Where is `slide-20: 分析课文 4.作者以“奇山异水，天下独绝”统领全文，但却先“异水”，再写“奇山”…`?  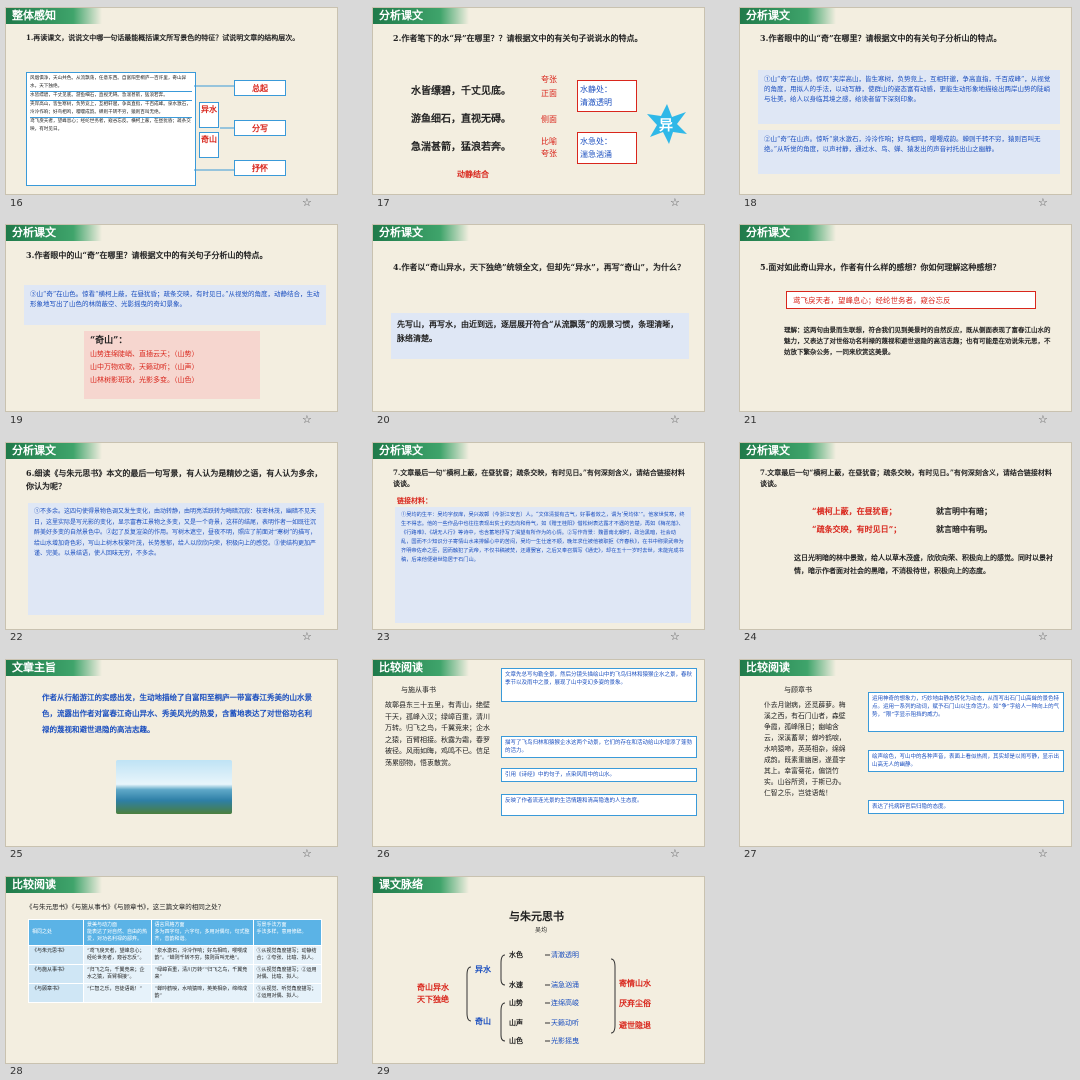 slide-20: 分析课文 4.作者以“奇山异水，天下独绝”统领全文，但却先“异水”，再写“奇山”… is located at coordinates (538, 318).